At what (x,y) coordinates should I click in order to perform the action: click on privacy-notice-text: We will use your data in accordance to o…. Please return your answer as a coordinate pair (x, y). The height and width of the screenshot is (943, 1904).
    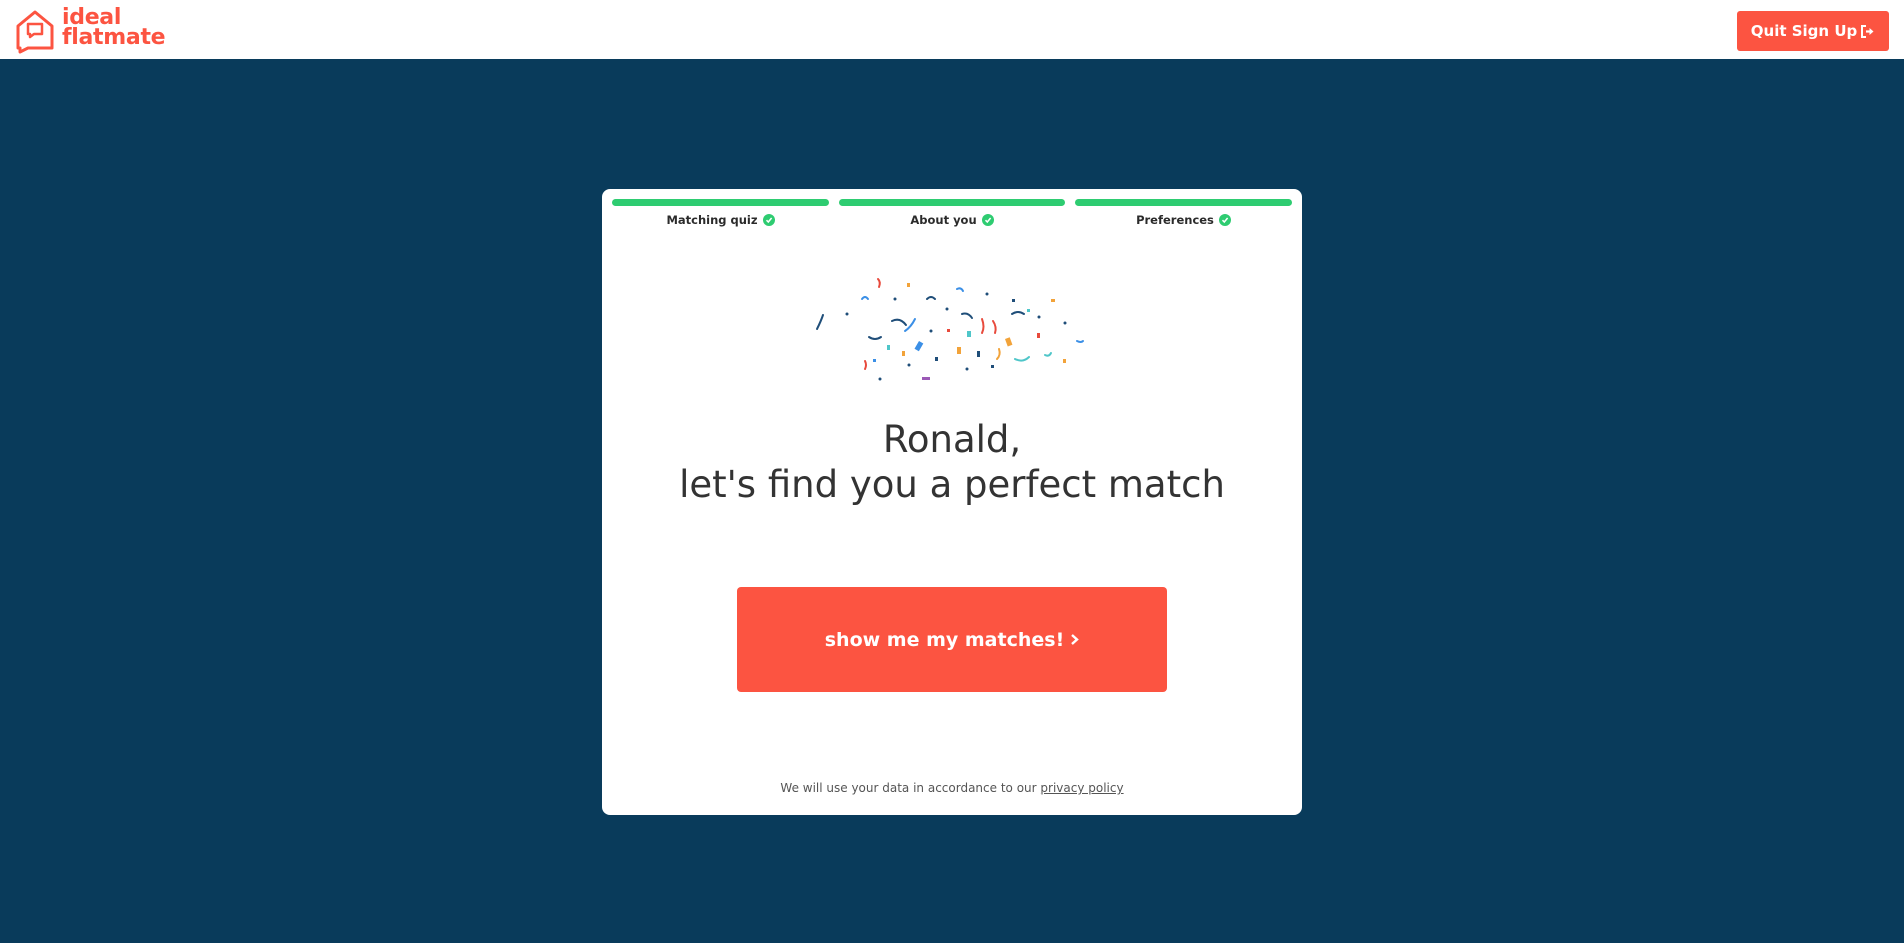
    Looking at the image, I should click on (908, 788).